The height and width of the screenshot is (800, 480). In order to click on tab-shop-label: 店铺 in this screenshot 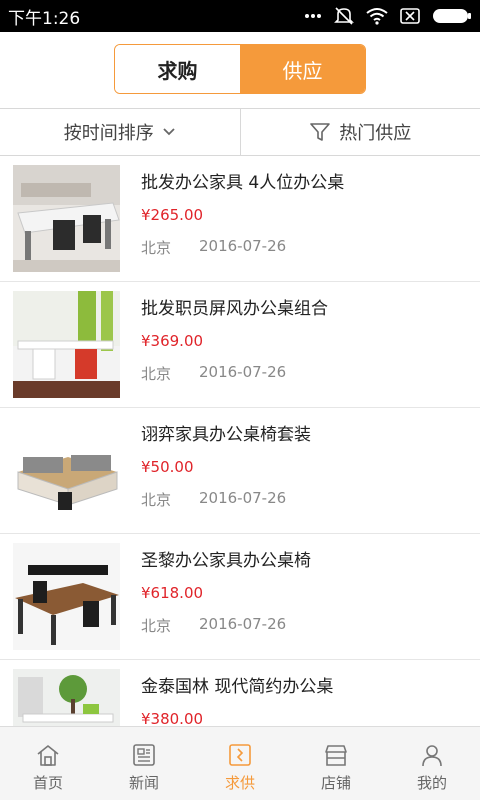, I will do `click(335, 783)`.